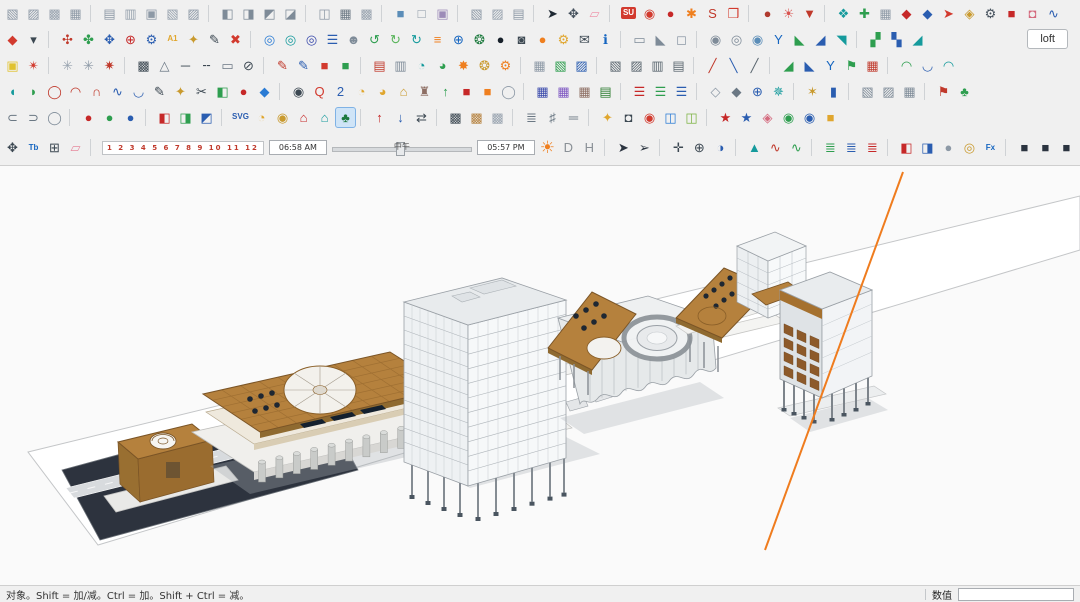  What do you see at coordinates (927, 147) in the screenshot?
I see `toolbar-button-box3d-blue: ◨` at bounding box center [927, 147].